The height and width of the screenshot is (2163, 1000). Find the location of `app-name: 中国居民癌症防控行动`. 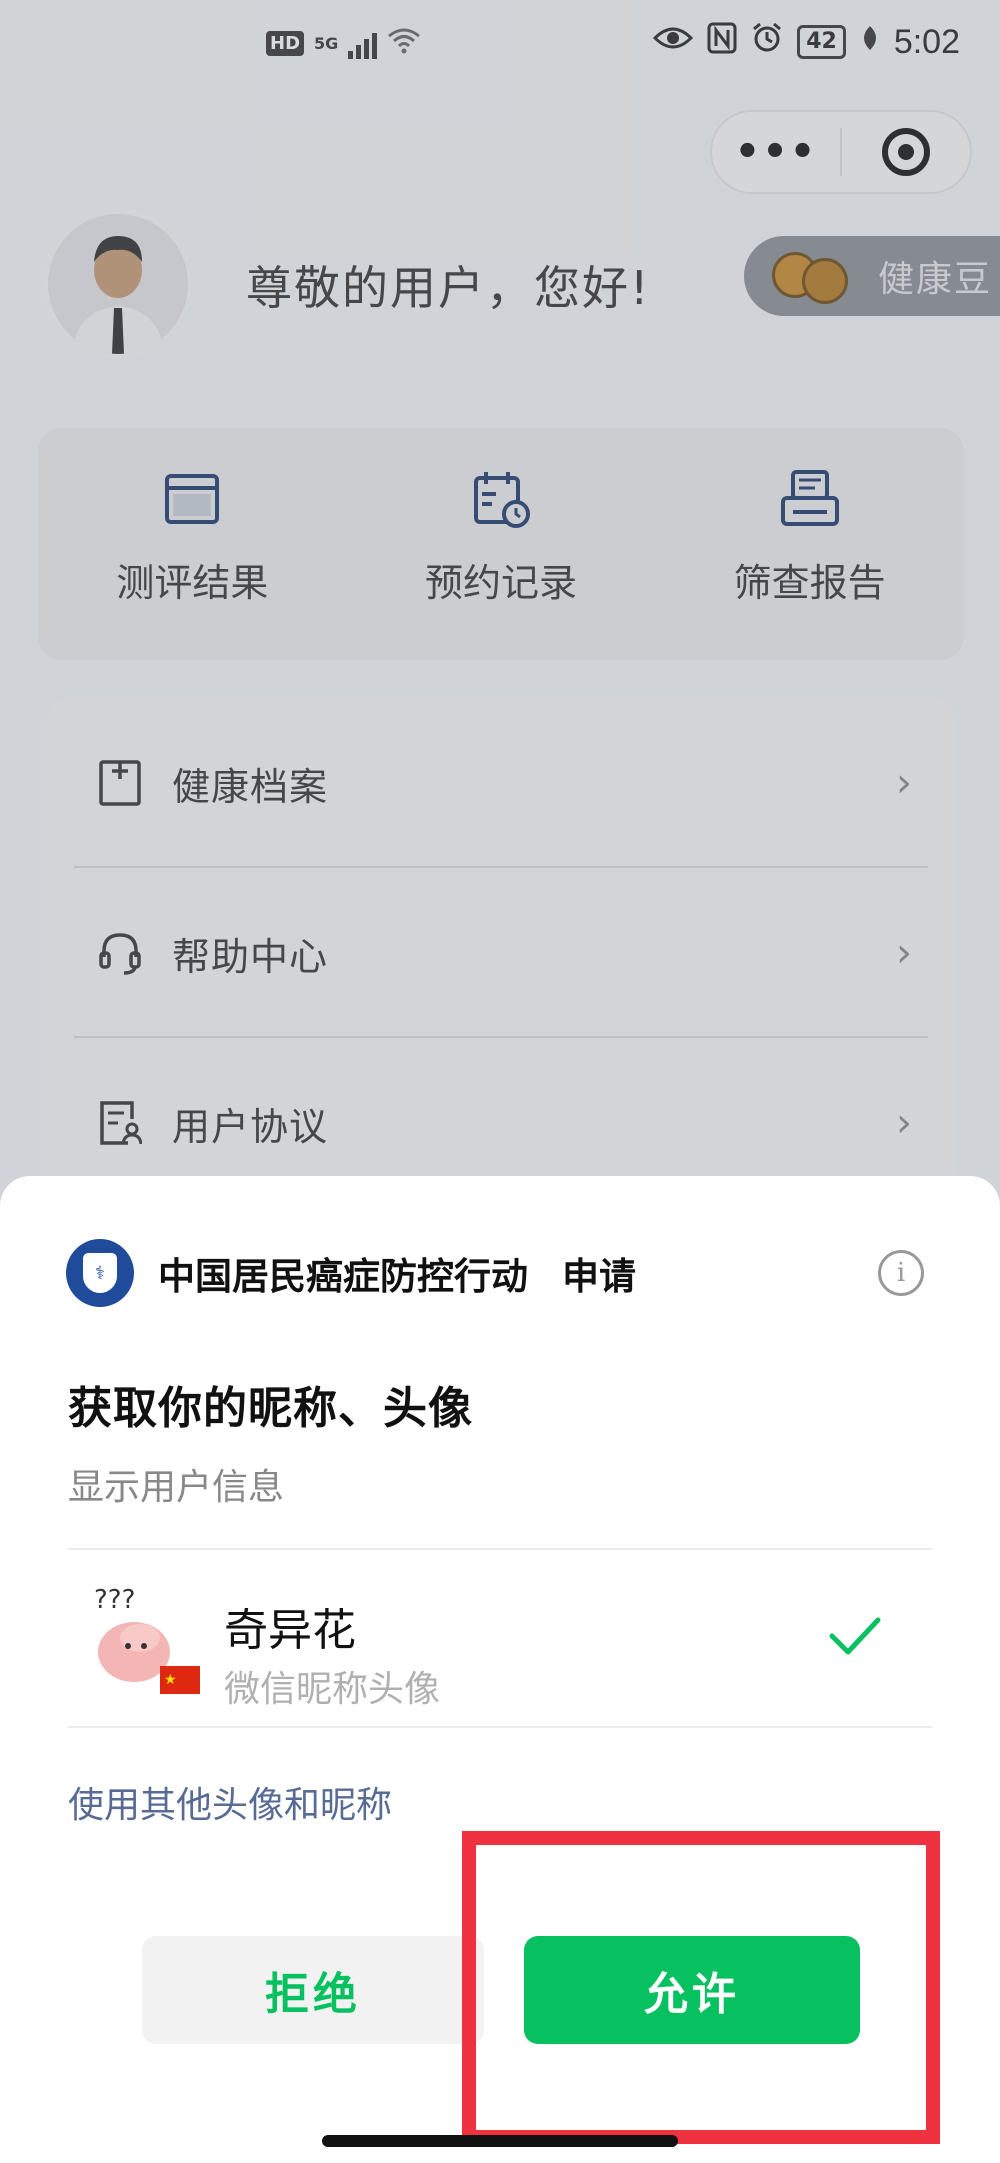

app-name: 中国居民癌症防控行动 is located at coordinates (343, 1276).